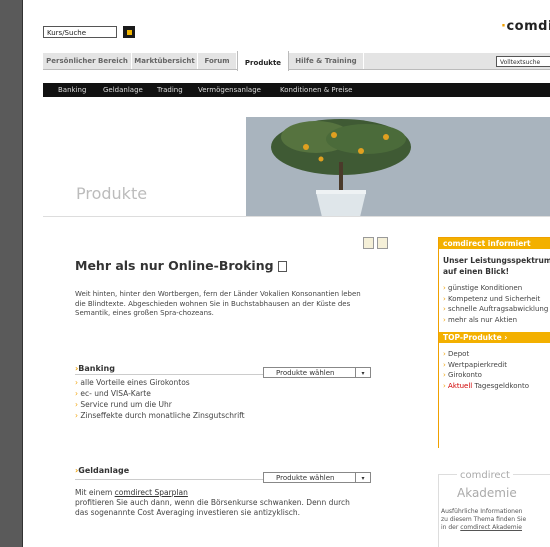 Image resolution: width=550 pixels, height=547 pixels. I want to click on page-tools, so click(377, 244).